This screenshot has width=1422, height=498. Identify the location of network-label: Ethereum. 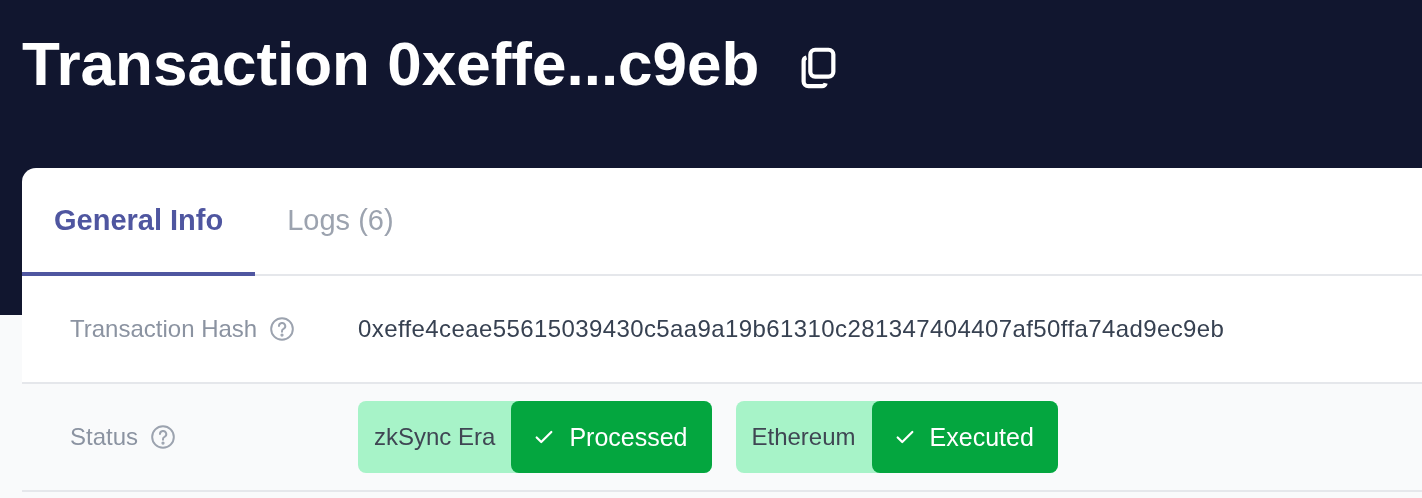
(803, 437).